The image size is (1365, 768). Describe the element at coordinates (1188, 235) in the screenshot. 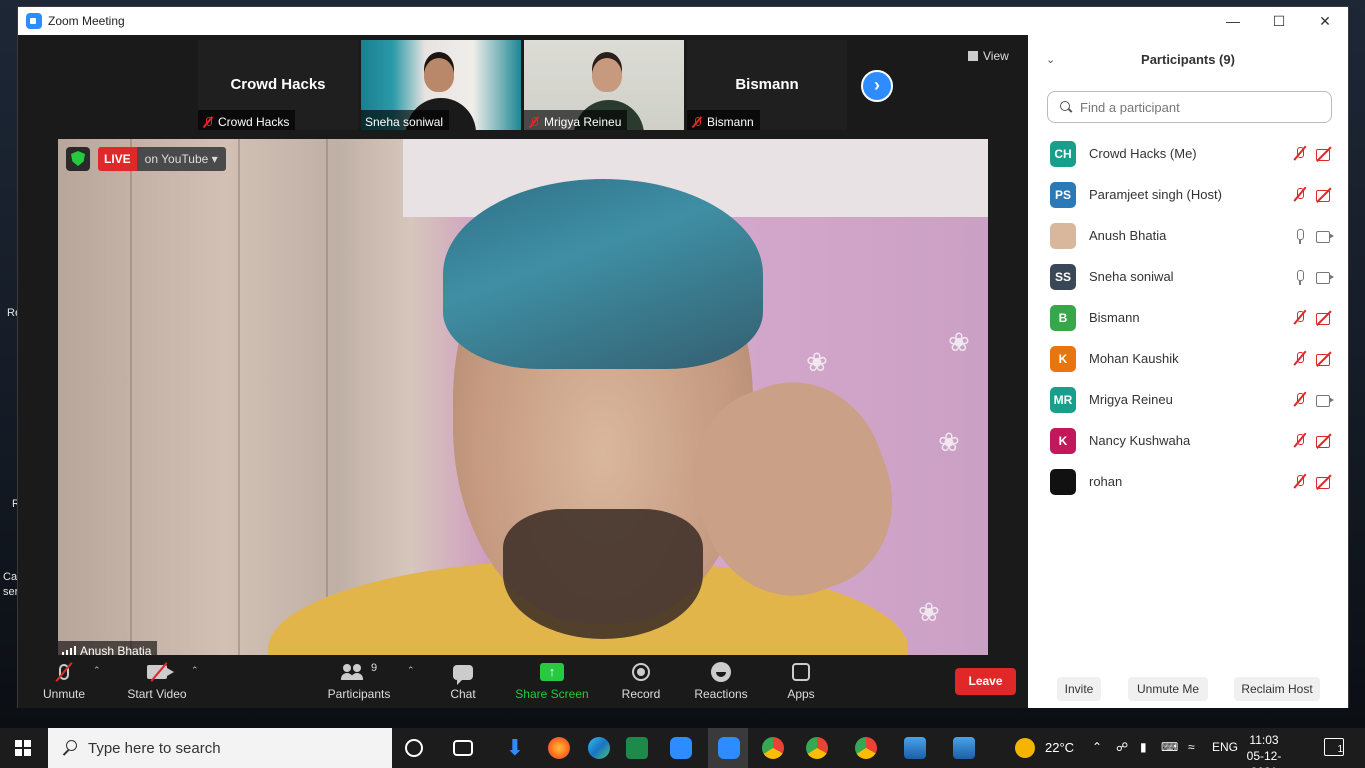

I see `participant-row: Anush Bhatia` at that location.